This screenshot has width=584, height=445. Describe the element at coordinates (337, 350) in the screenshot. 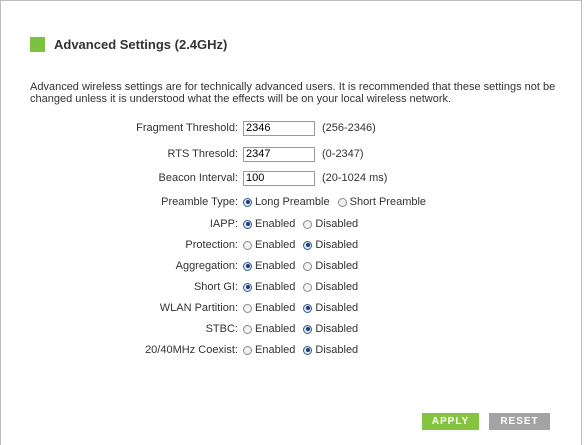

I see `coexist-disabled-label: Disabled` at that location.